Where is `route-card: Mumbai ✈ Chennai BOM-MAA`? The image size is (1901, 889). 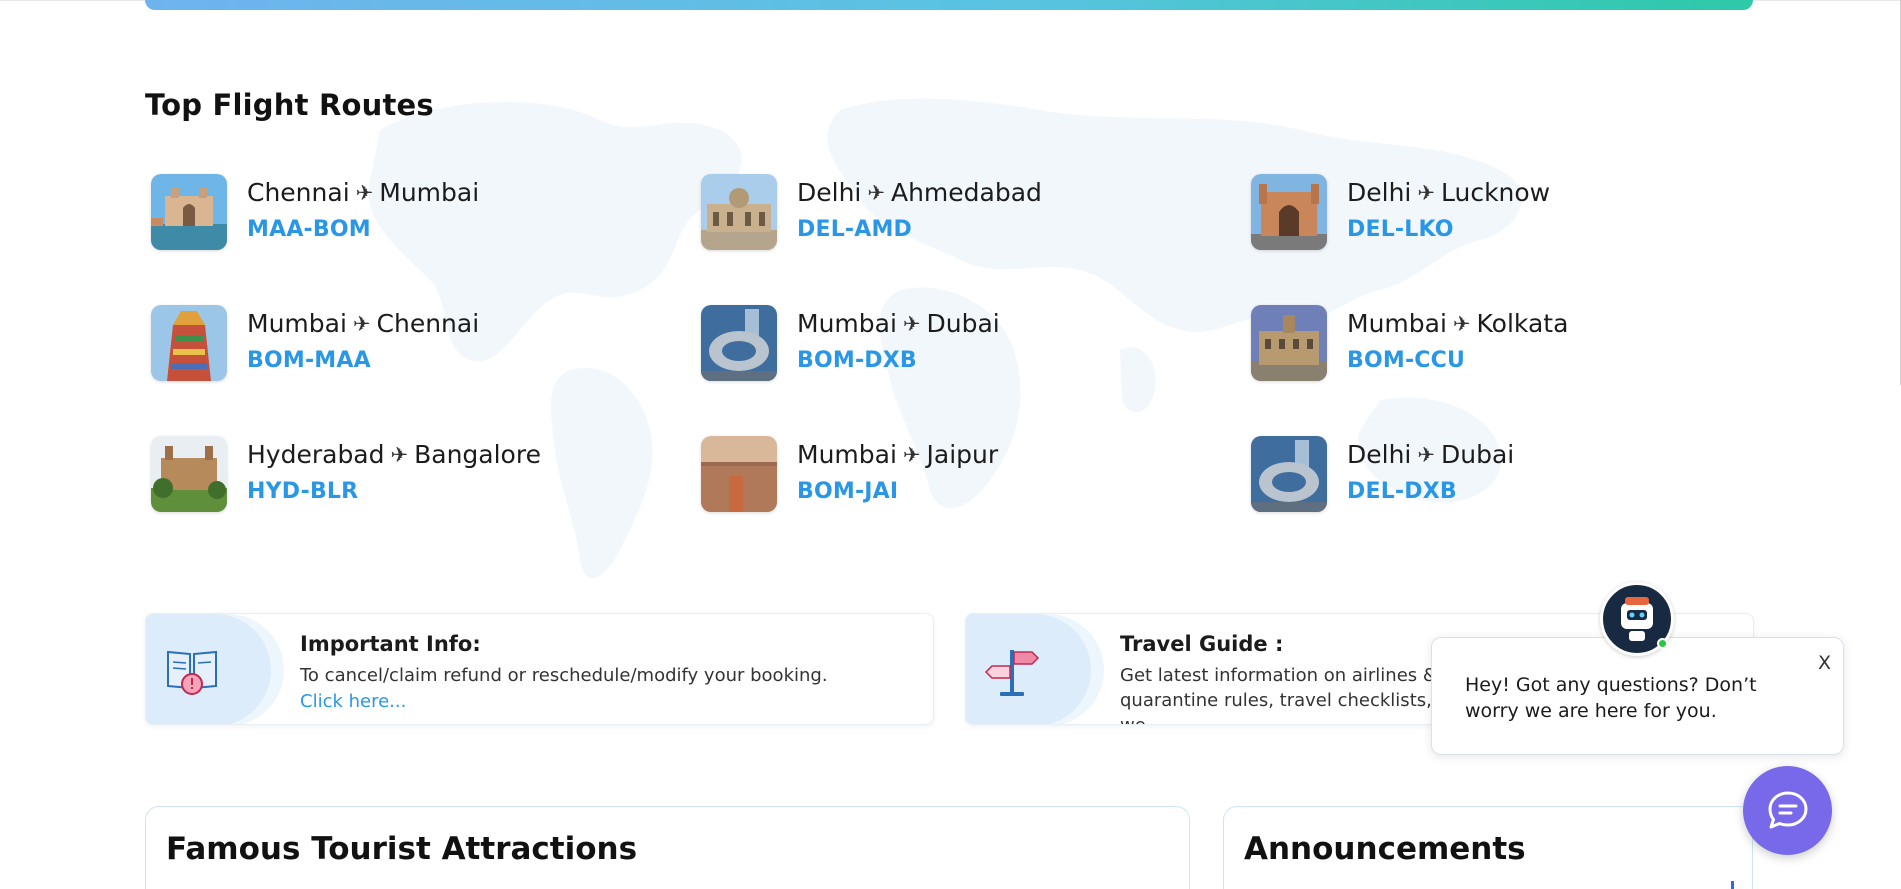
route-card: Mumbai ✈ Chennai BOM-MAA is located at coordinates (315, 343).